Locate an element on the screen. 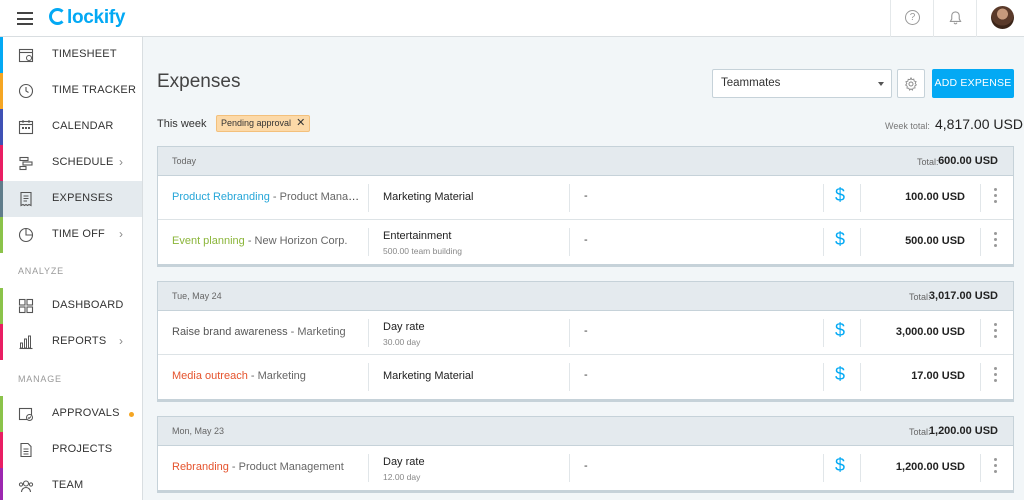  add-expense-button: ADD EXPENSE is located at coordinates (973, 83).